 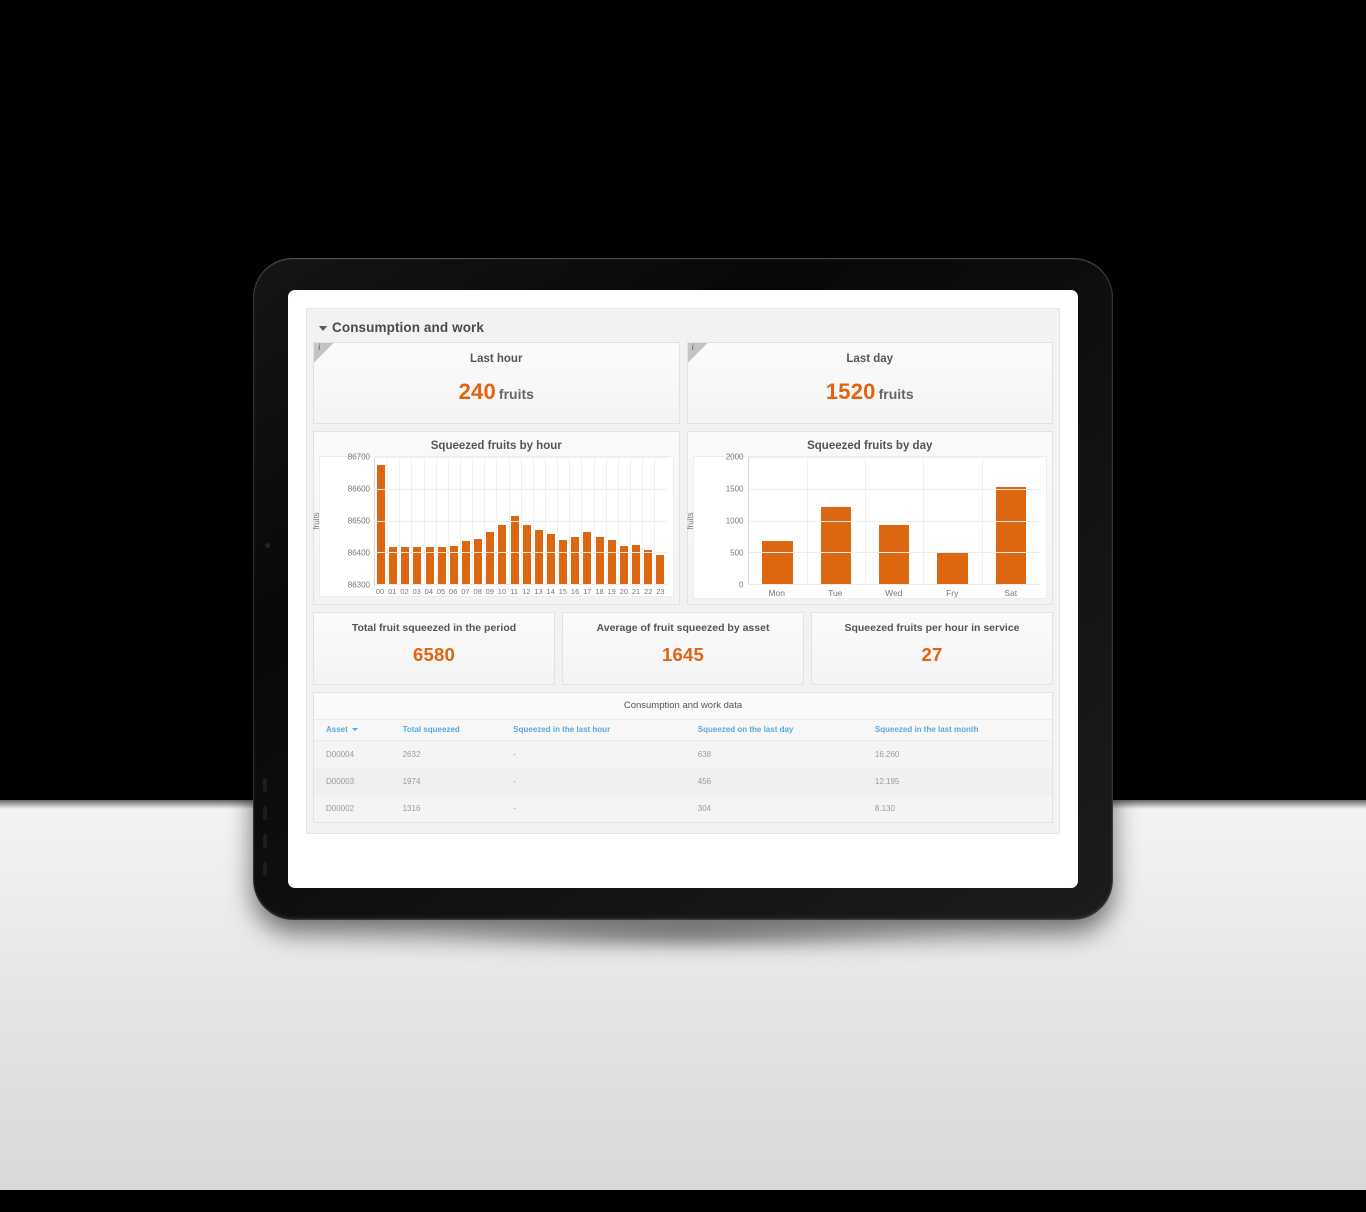 I want to click on section-header: Consumption and work, so click(x=683, y=328).